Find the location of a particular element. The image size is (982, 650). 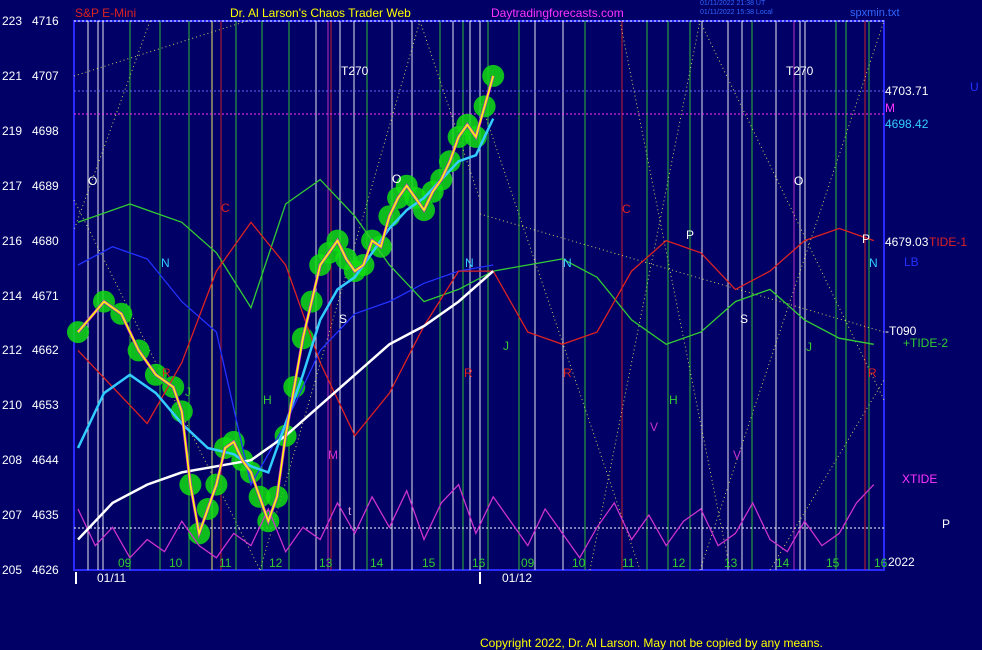

x-tick-day1: 10 is located at coordinates (176, 563).